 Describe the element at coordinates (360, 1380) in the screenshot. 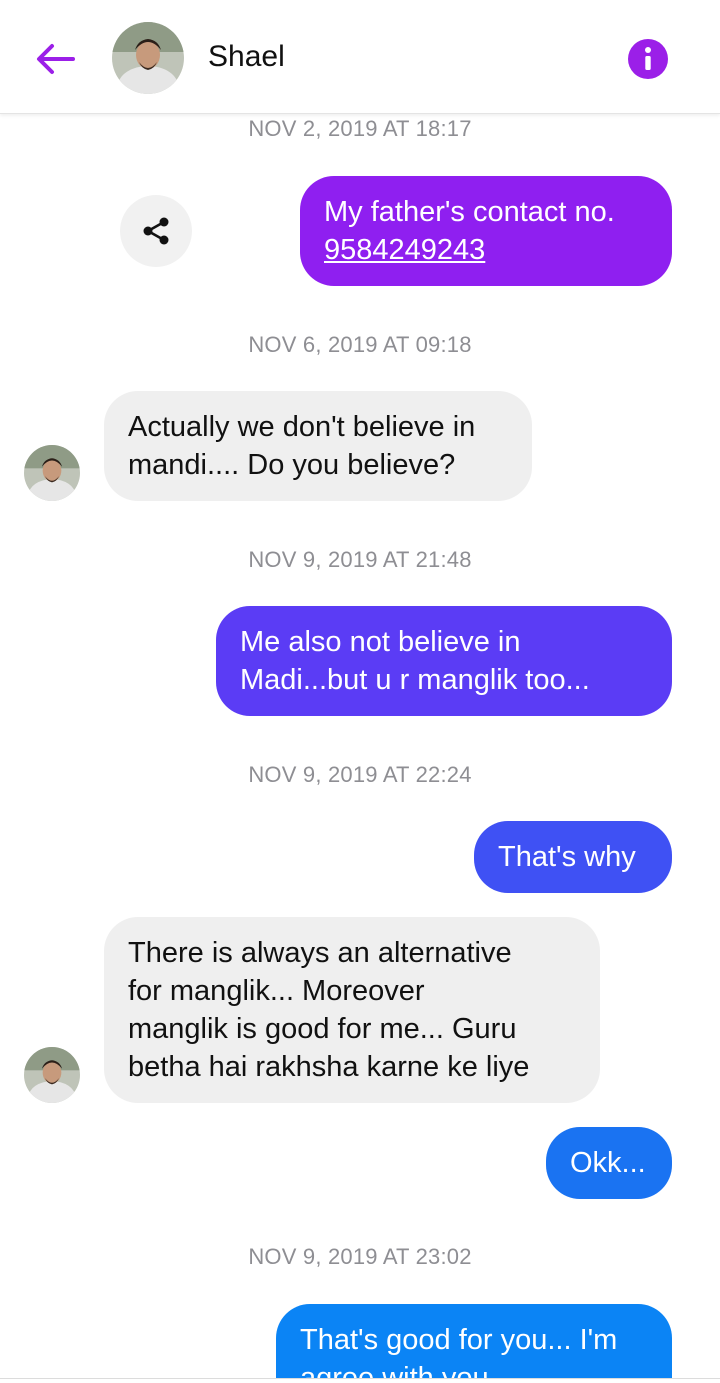

I see `composer-divider` at that location.